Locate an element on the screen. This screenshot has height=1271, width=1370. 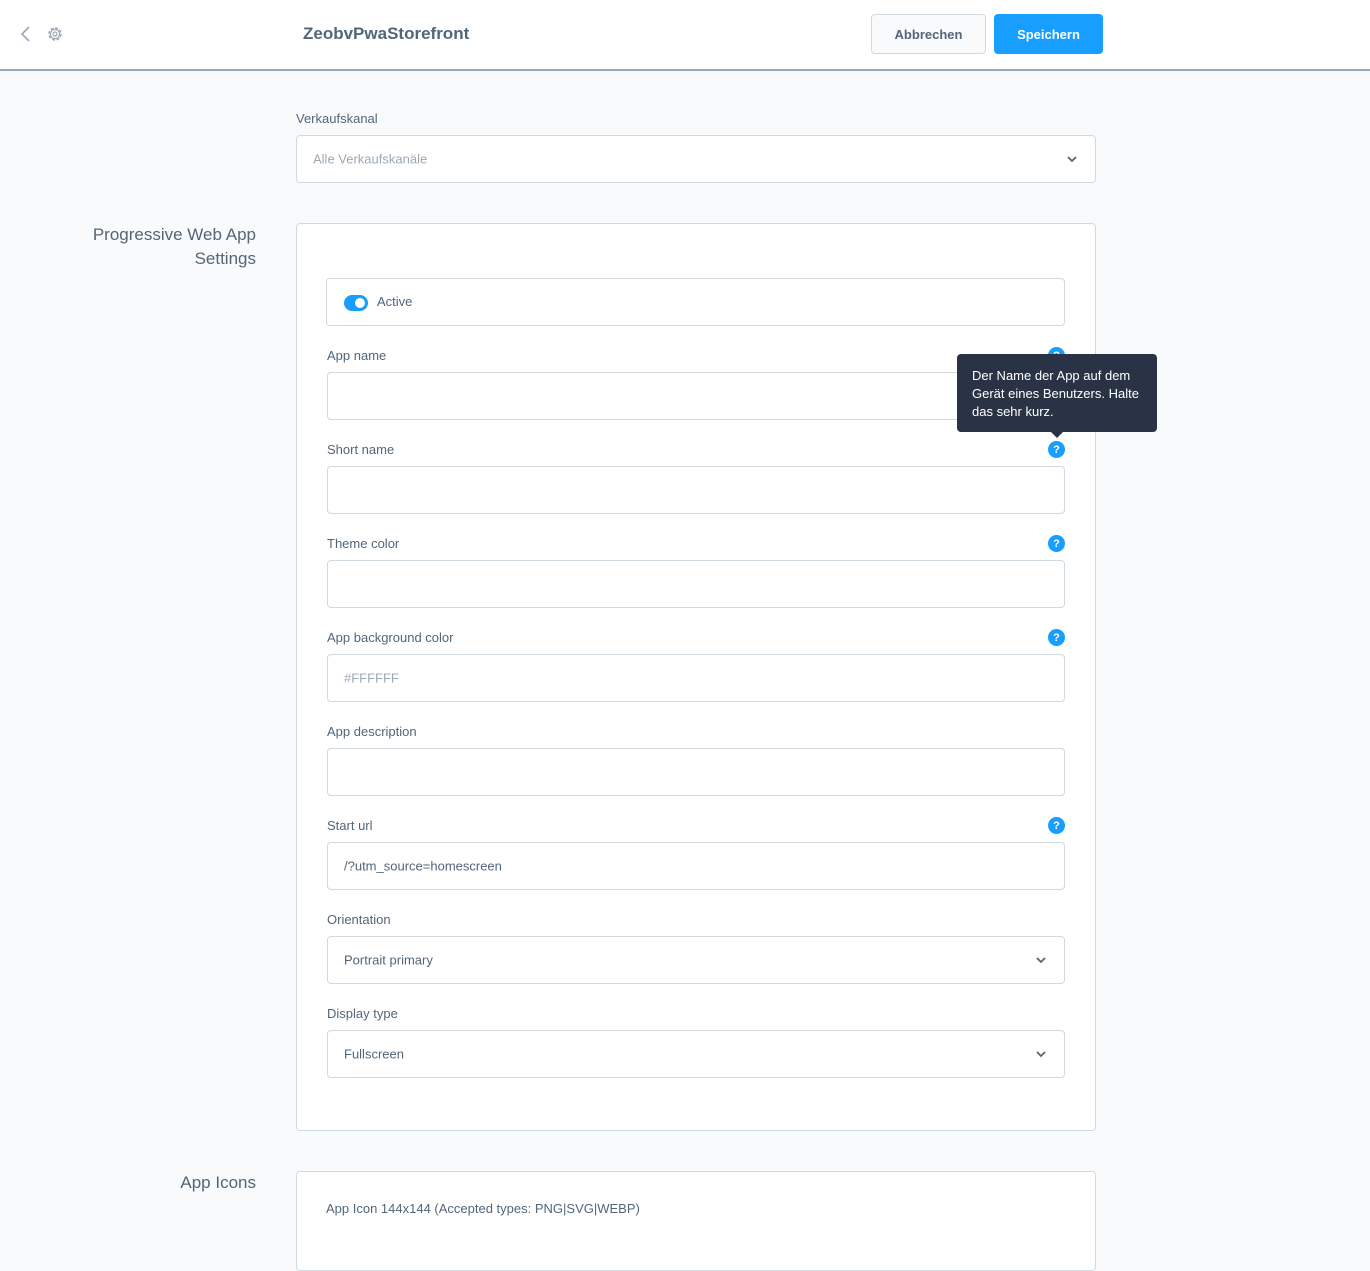
start-url-help-icon: ? is located at coordinates (1056, 825).